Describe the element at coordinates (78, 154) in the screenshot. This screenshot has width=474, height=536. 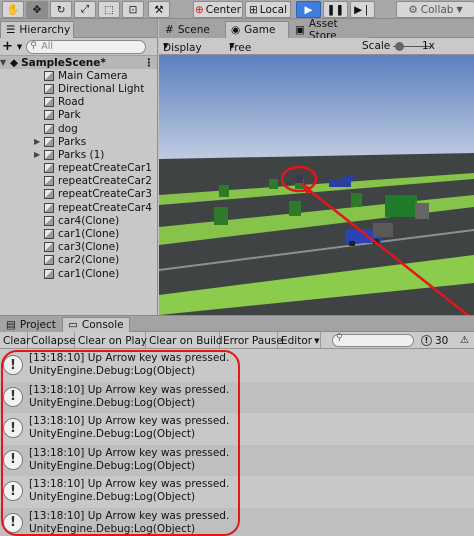
I see `hierarchy-item: ▶ Parks (1)` at that location.